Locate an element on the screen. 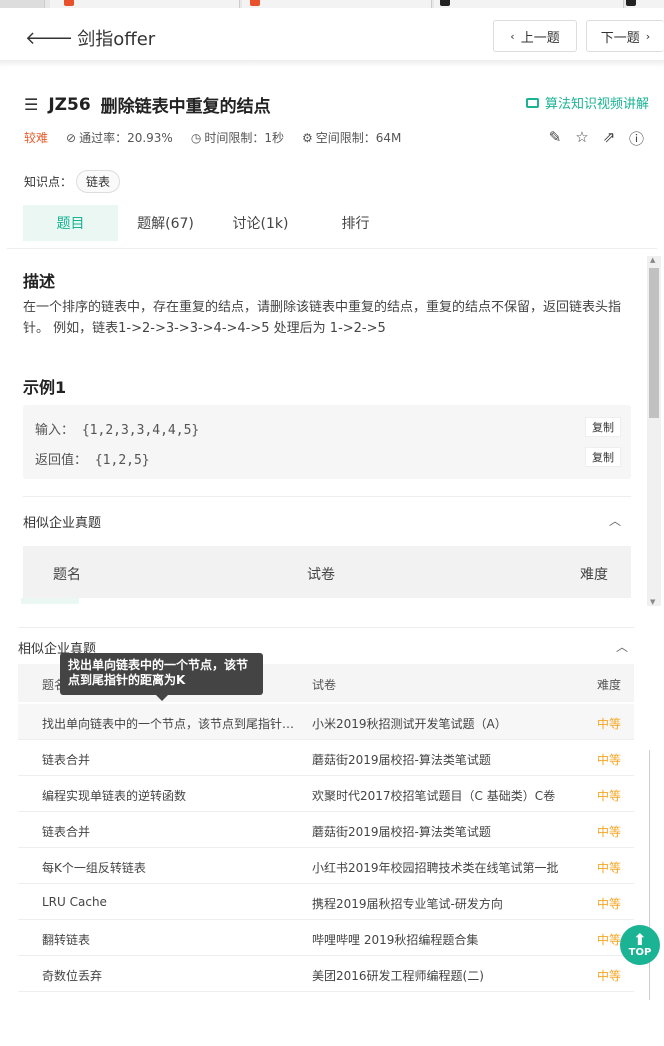  back-to-top-label: TOP is located at coordinates (640, 952).